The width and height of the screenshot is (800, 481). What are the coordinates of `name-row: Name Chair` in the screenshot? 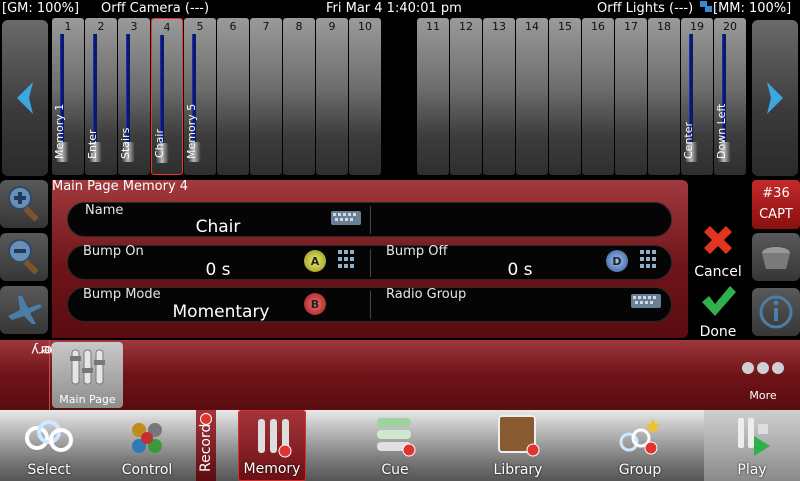 It's located at (369, 219).